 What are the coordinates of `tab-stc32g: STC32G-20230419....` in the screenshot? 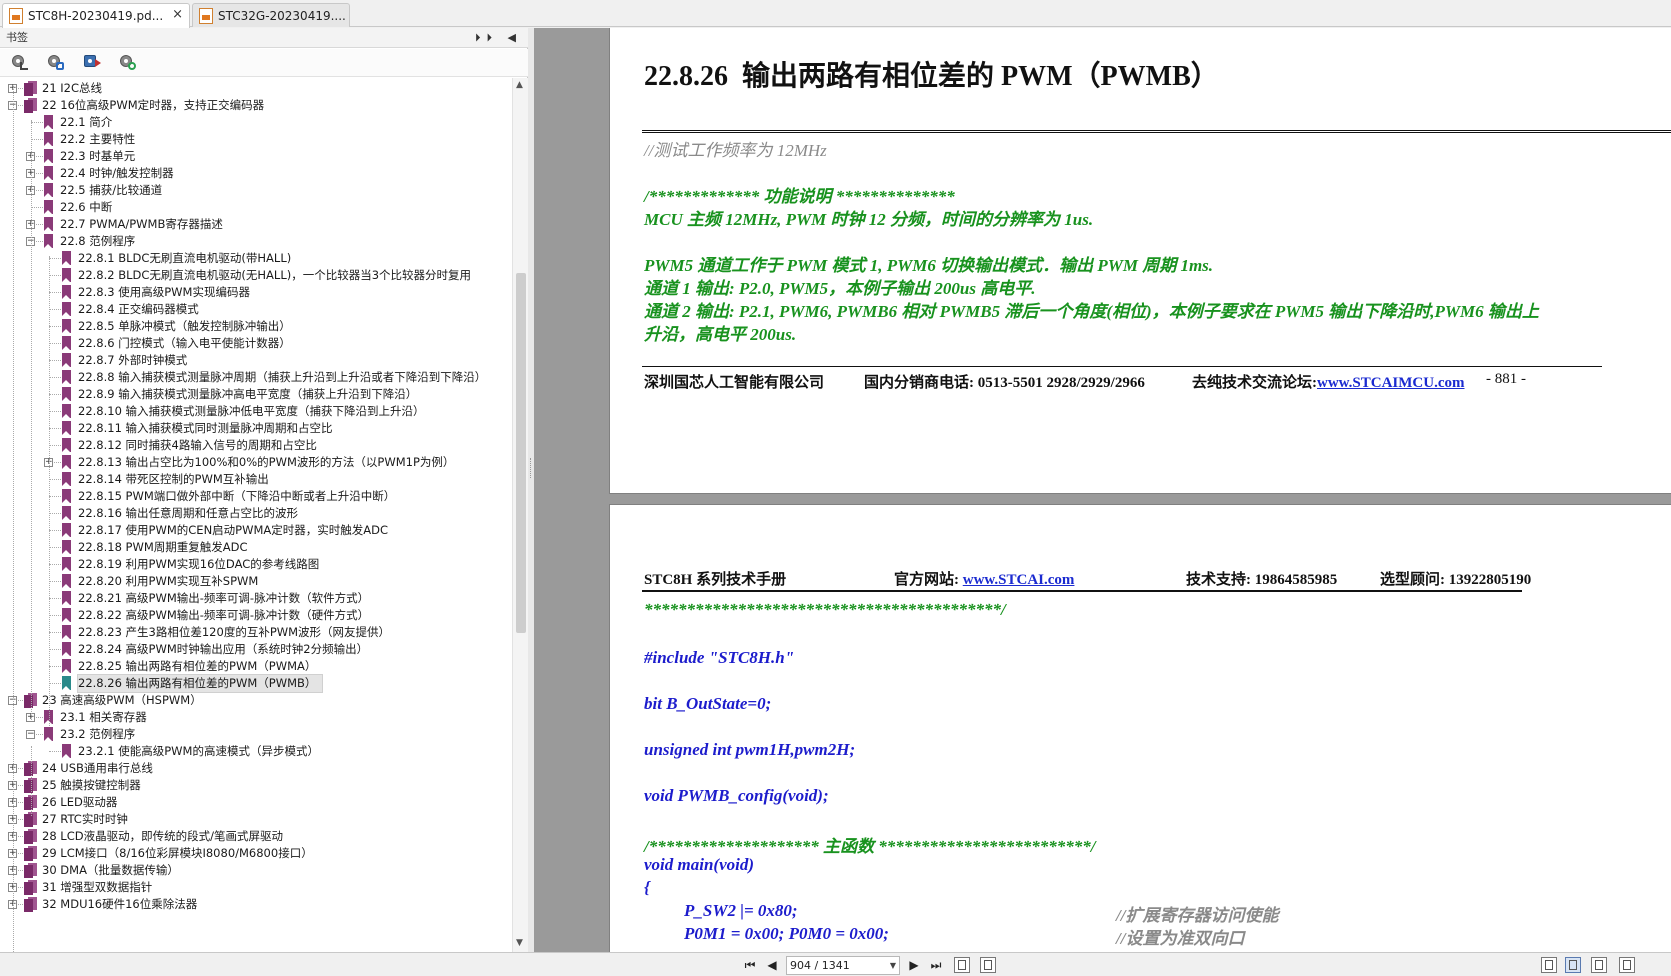 It's located at (271, 15).